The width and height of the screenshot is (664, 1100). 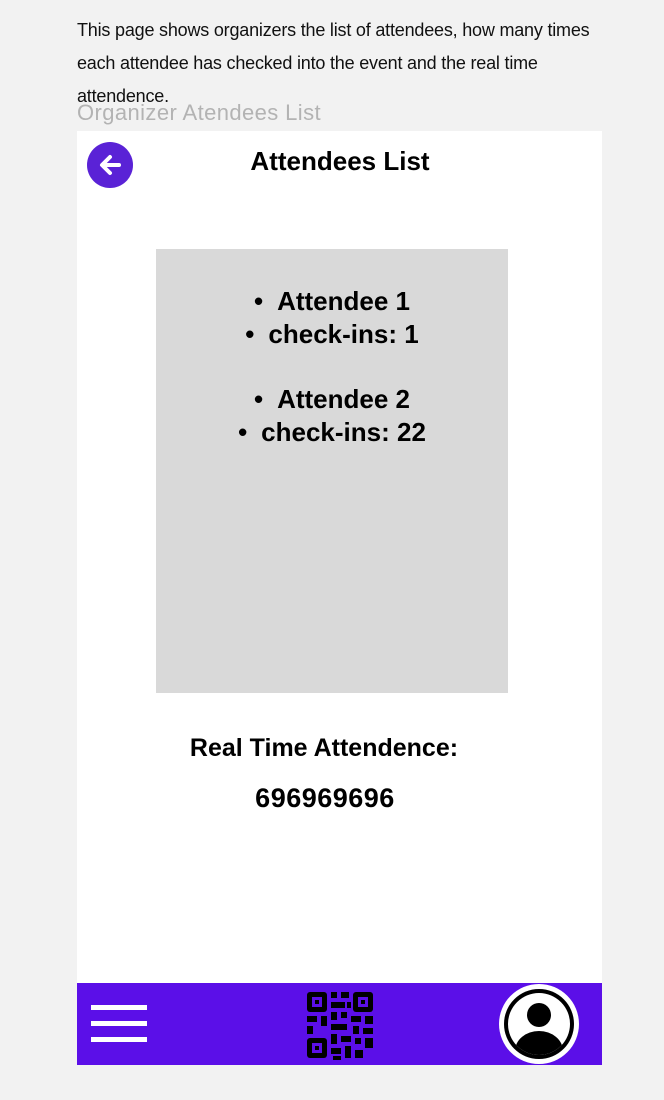 I want to click on profile-button, so click(x=539, y=1024).